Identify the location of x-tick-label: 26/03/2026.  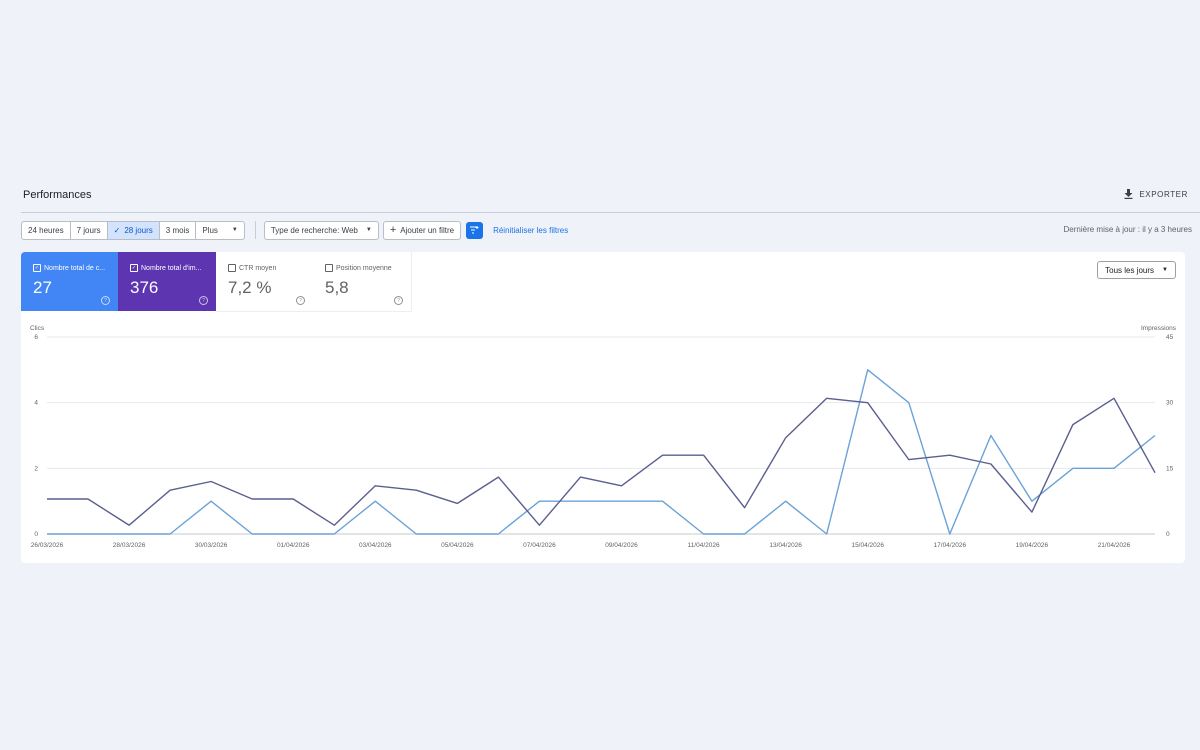
(47, 545).